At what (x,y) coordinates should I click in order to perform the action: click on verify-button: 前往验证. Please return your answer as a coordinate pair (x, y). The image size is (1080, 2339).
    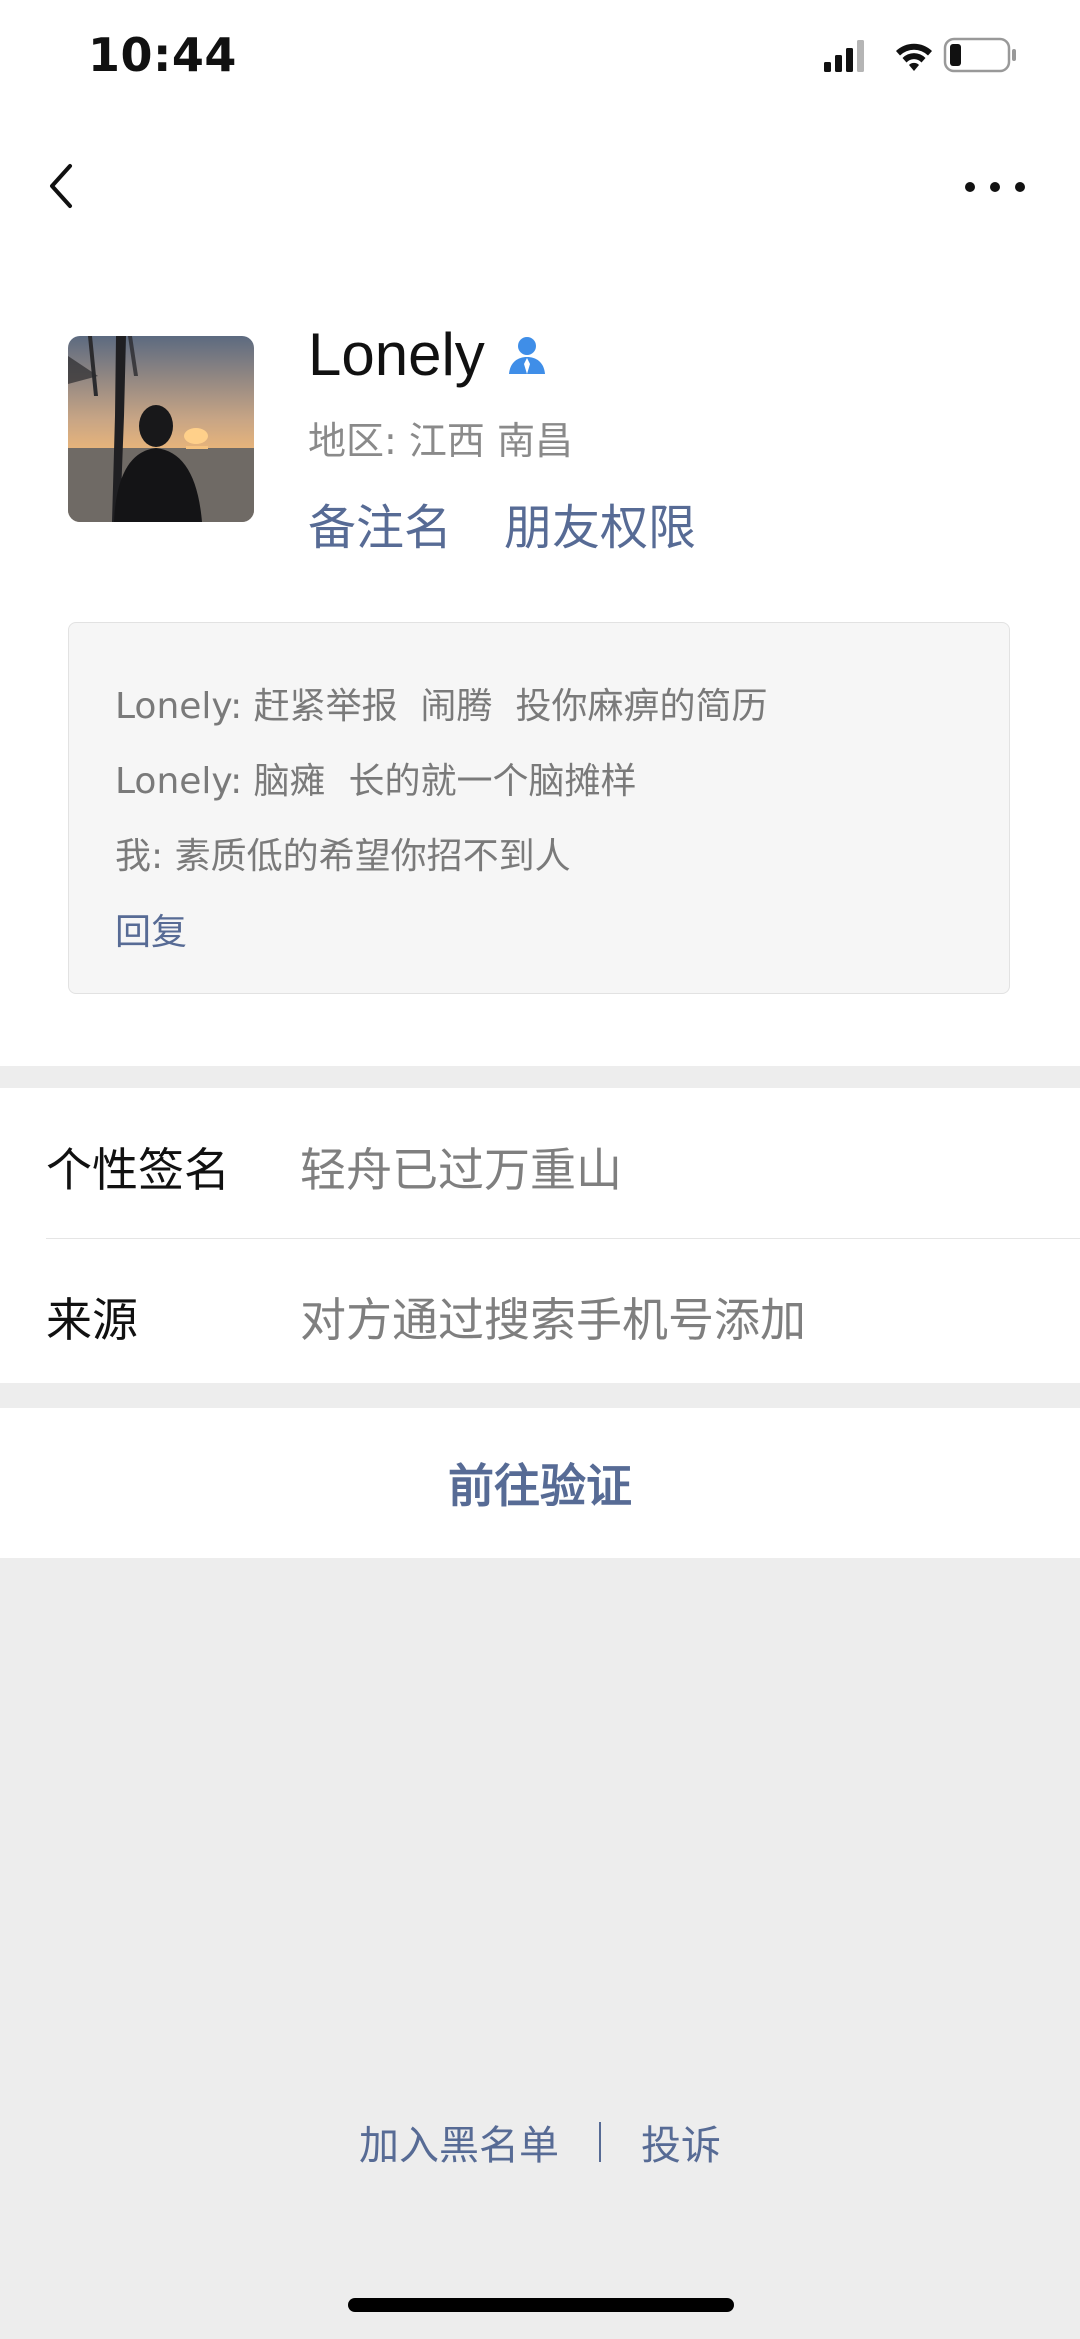
    Looking at the image, I should click on (540, 1483).